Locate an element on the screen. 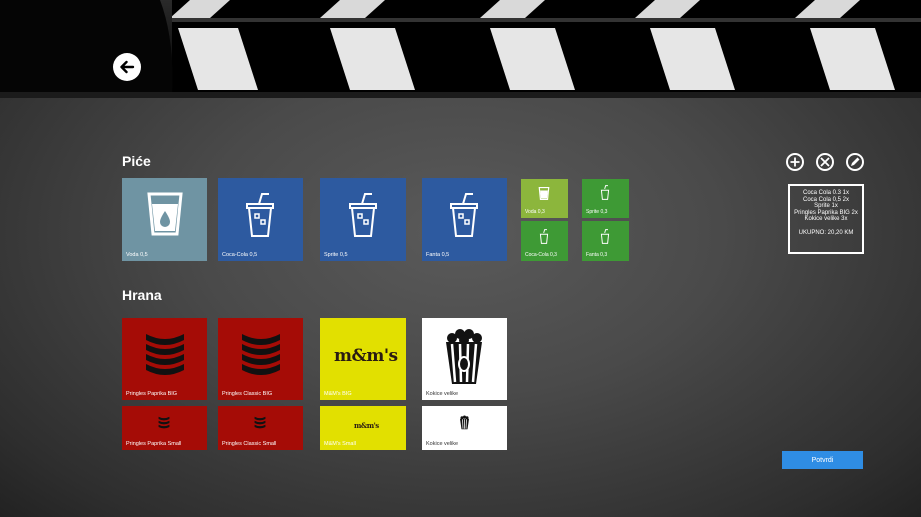  product-label: M&M's Small is located at coordinates (340, 444).